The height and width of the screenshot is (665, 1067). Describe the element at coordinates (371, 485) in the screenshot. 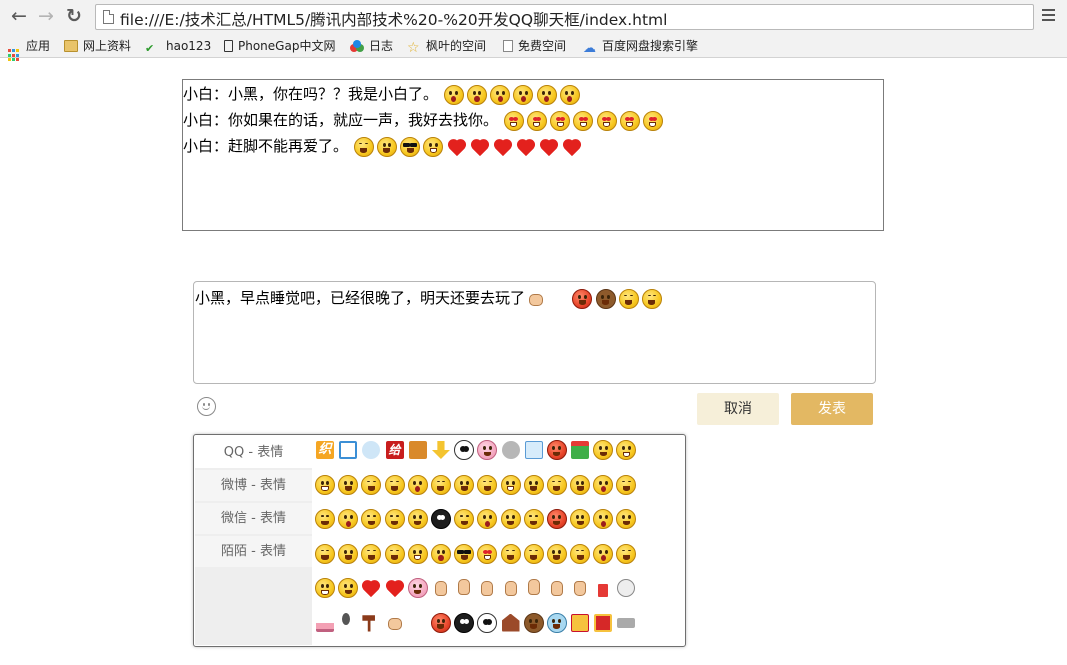

I see `cry-emoji-icon` at that location.